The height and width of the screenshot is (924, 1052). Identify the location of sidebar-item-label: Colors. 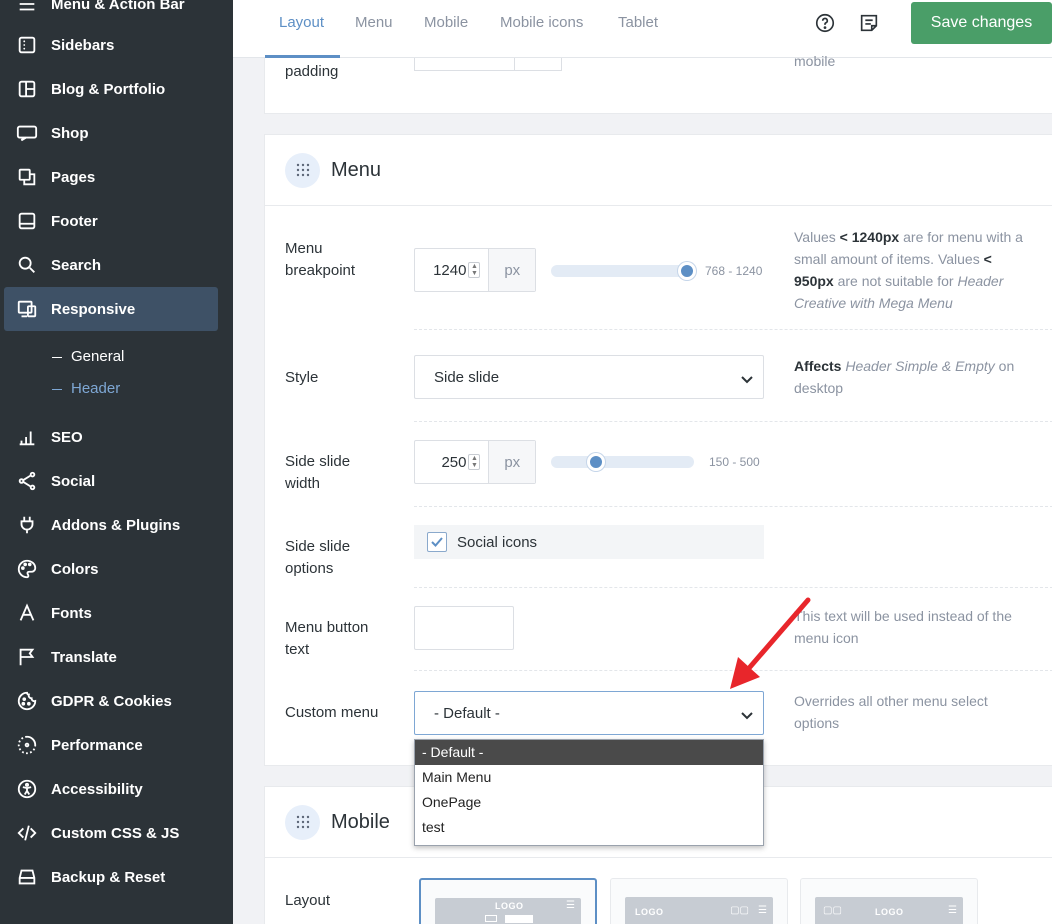
(75, 569).